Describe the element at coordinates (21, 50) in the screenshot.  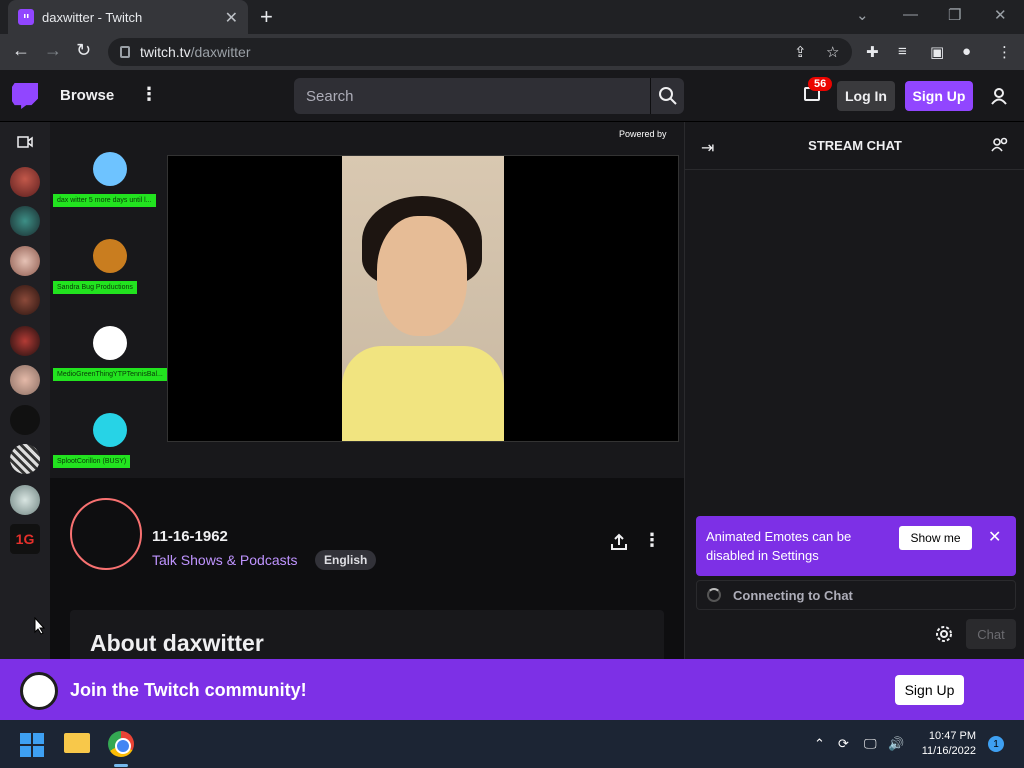
I see `back-icon: ←` at that location.